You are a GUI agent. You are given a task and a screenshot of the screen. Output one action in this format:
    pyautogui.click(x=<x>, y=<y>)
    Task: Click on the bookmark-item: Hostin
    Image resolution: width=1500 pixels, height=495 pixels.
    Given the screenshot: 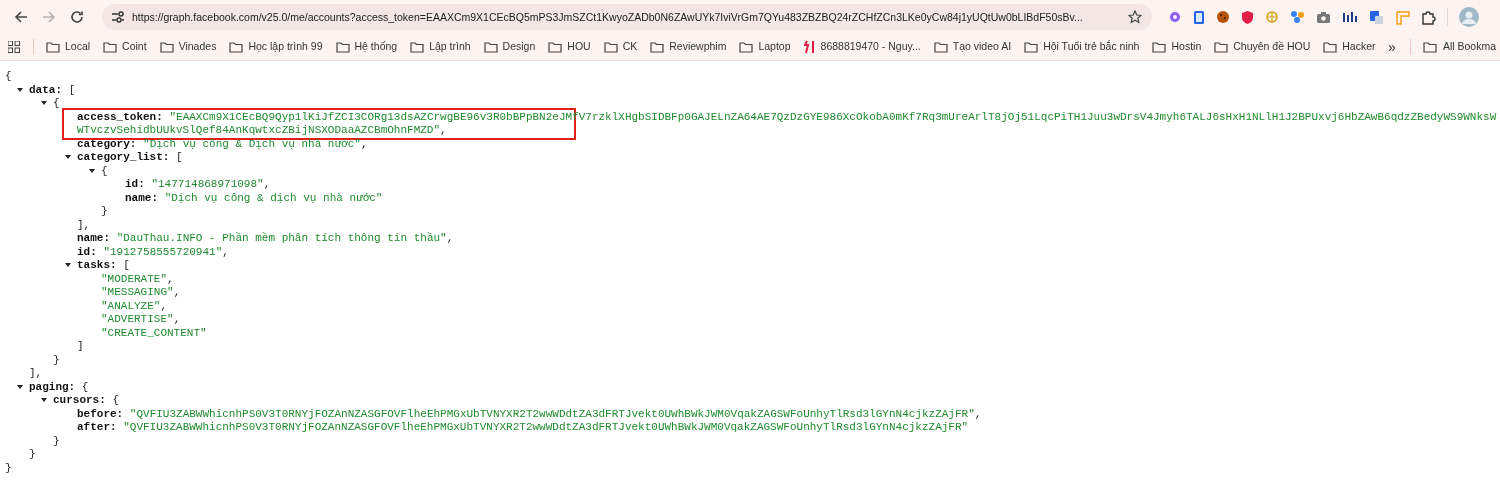 What is the action you would take?
    pyautogui.click(x=1177, y=47)
    